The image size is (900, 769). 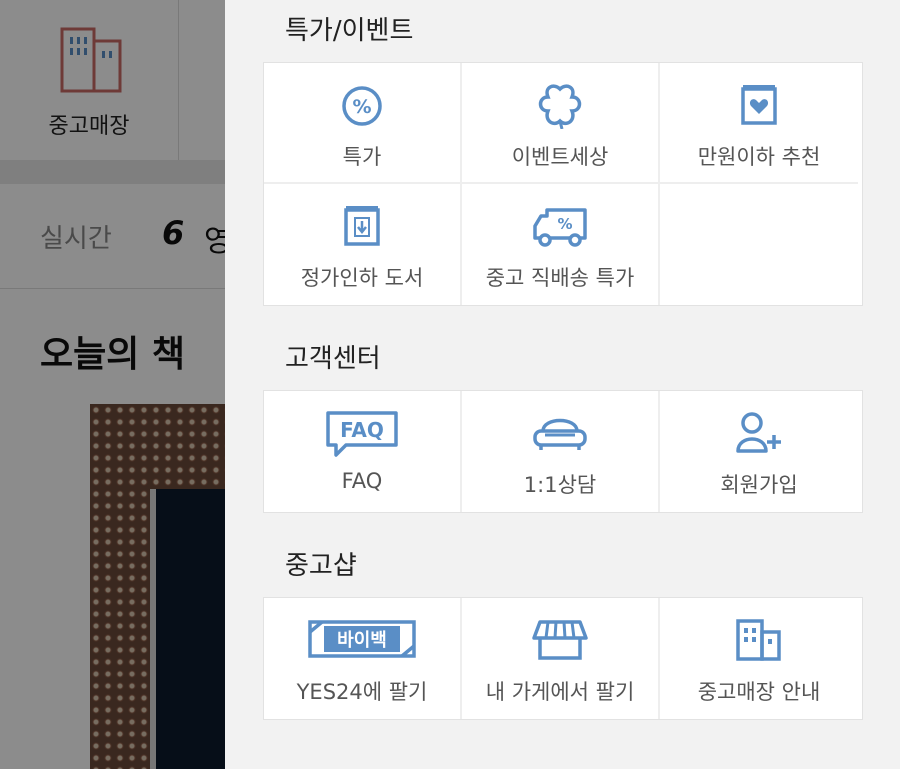 I want to click on menu-item-consultation: 1:1상담, so click(x=561, y=451).